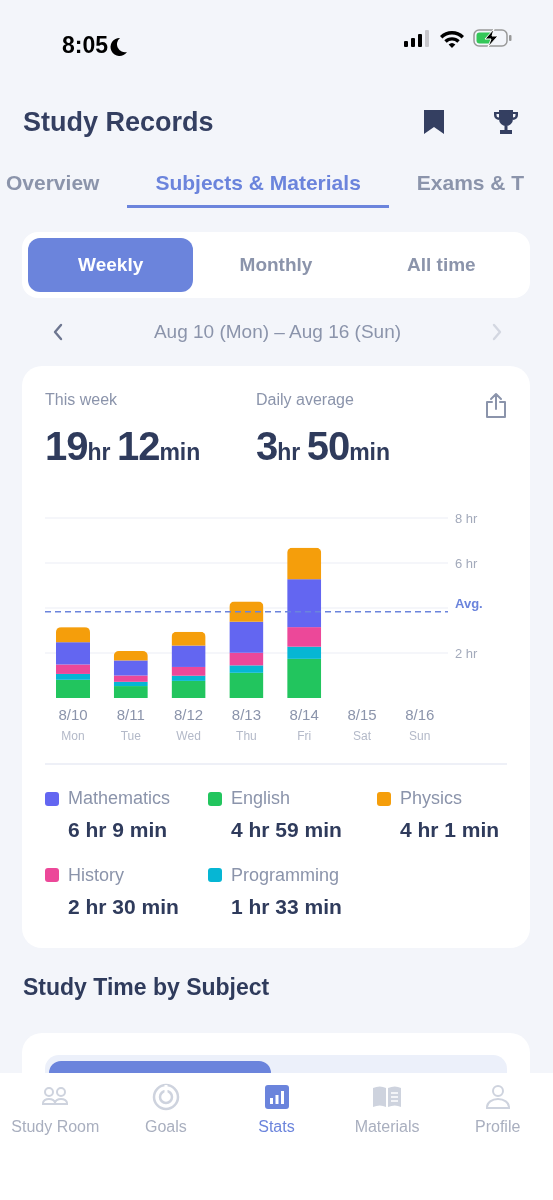 The height and width of the screenshot is (1200, 553). I want to click on legend-time: 4 hr 1 min, so click(450, 830).